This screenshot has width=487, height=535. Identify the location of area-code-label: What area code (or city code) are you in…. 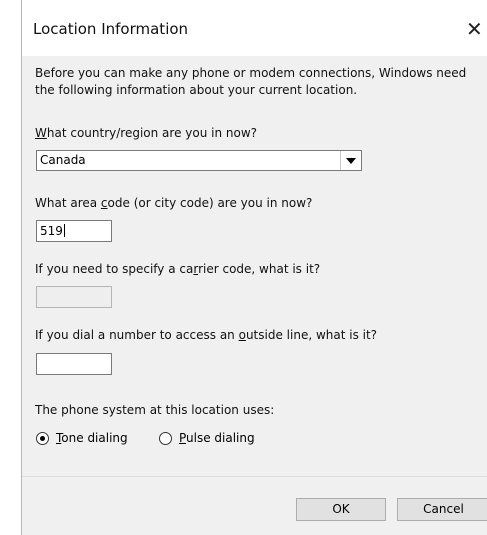
(174, 203).